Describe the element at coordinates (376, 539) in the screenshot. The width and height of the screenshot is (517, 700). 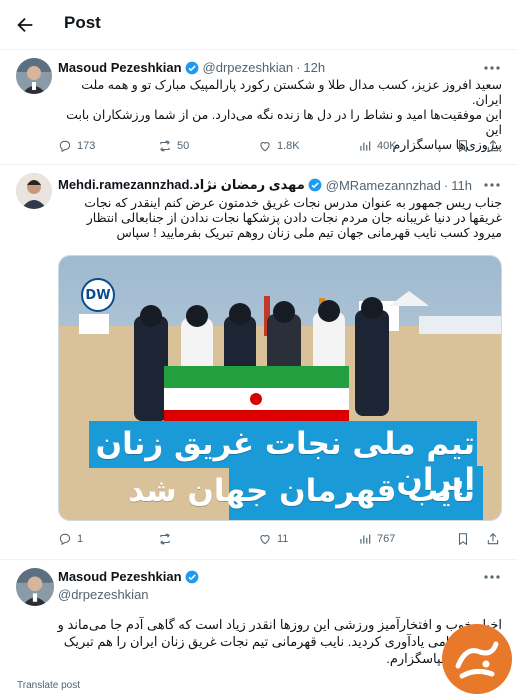
I see `views-button: 767` at that location.